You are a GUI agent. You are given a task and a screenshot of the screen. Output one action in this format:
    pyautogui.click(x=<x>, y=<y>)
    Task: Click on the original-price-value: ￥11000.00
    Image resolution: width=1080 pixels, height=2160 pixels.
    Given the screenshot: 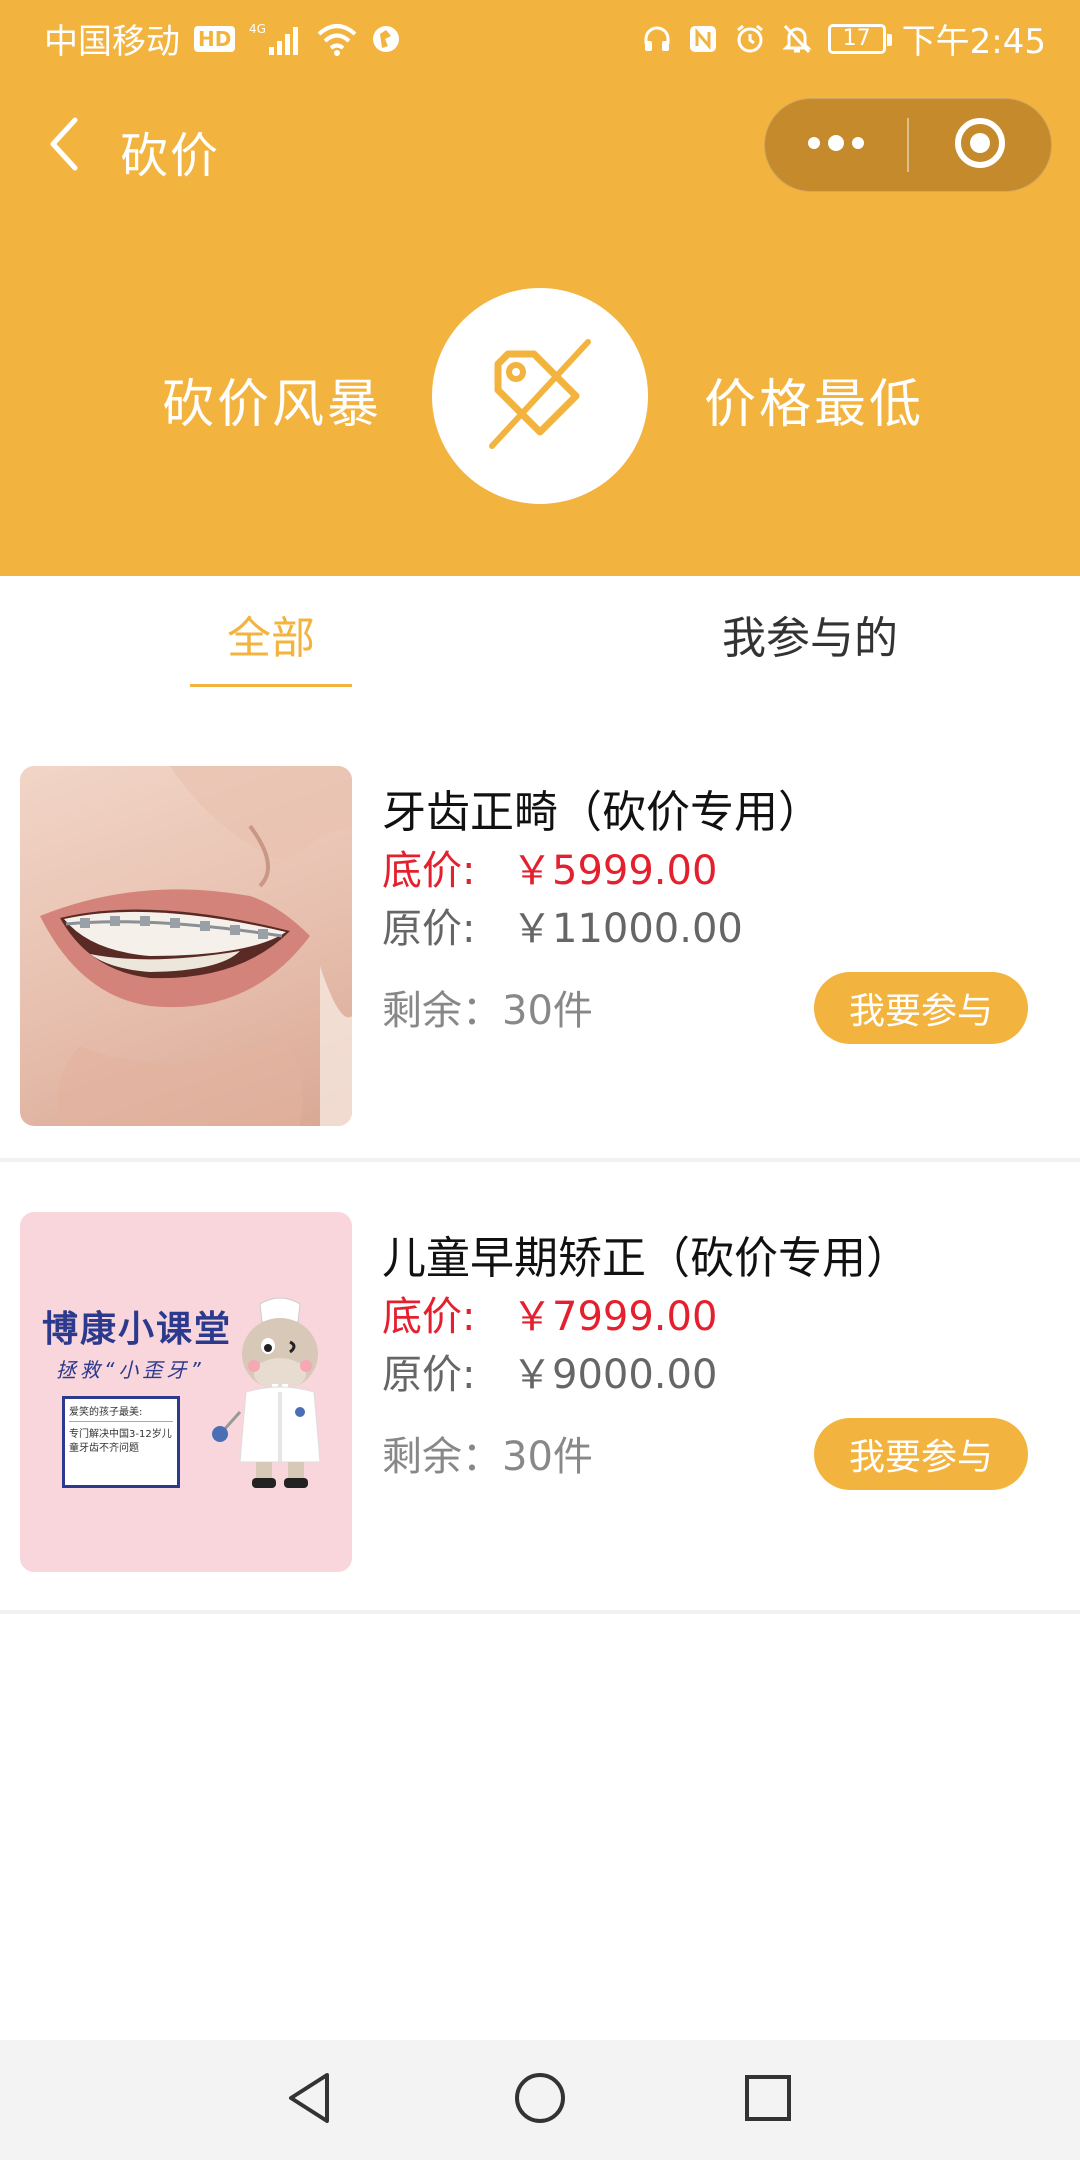 What is the action you would take?
    pyautogui.click(x=627, y=929)
    